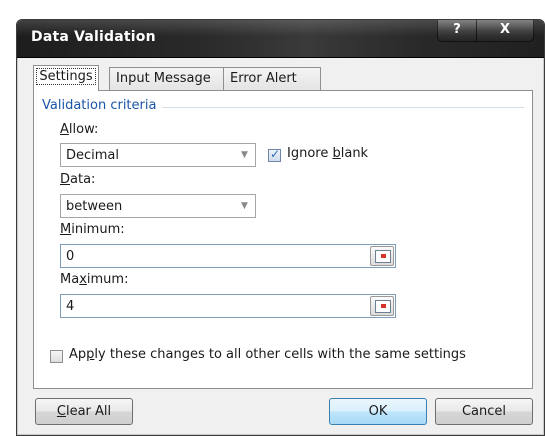 This screenshot has width=545, height=436. I want to click on tab-input-message: Input Message, so click(167, 78).